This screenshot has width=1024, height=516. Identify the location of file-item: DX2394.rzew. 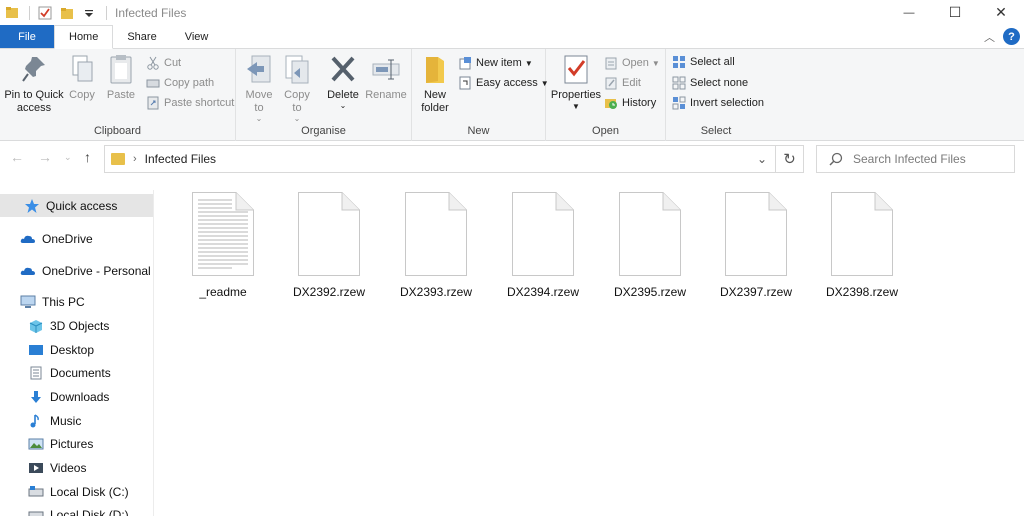
(543, 247).